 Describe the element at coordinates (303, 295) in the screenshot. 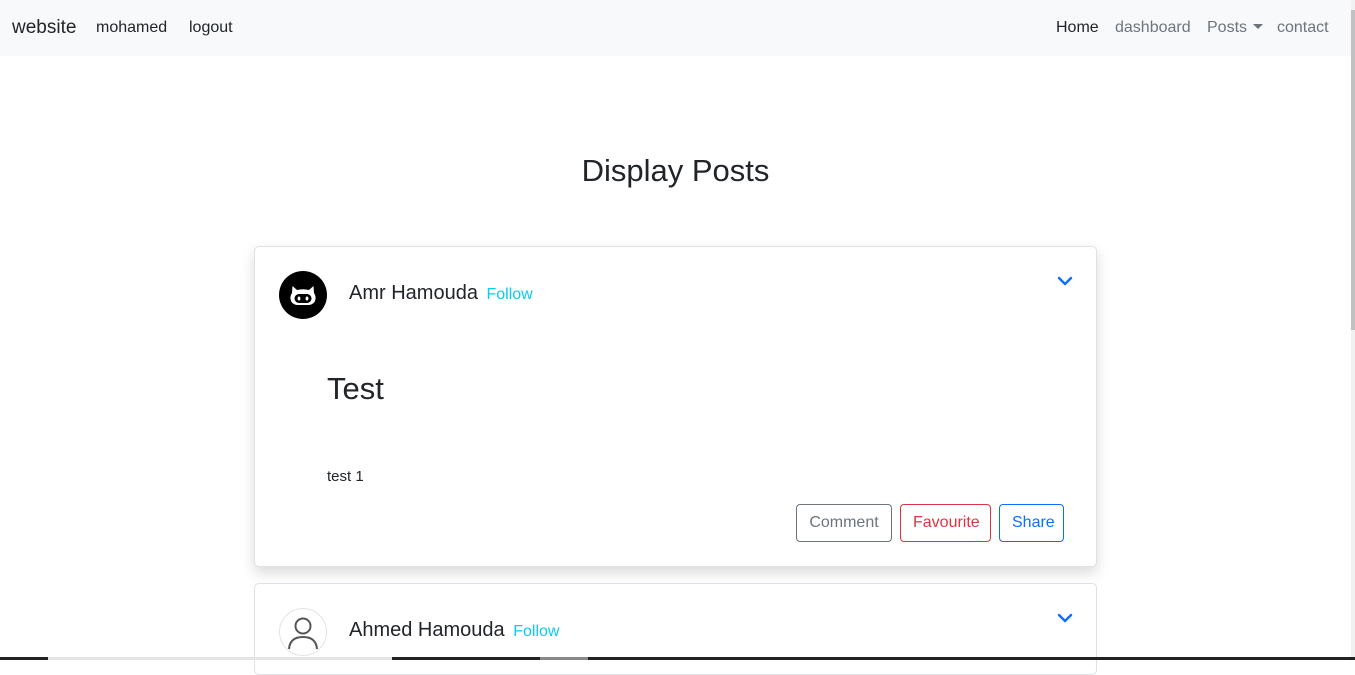

I see `github-octocat-icon` at that location.